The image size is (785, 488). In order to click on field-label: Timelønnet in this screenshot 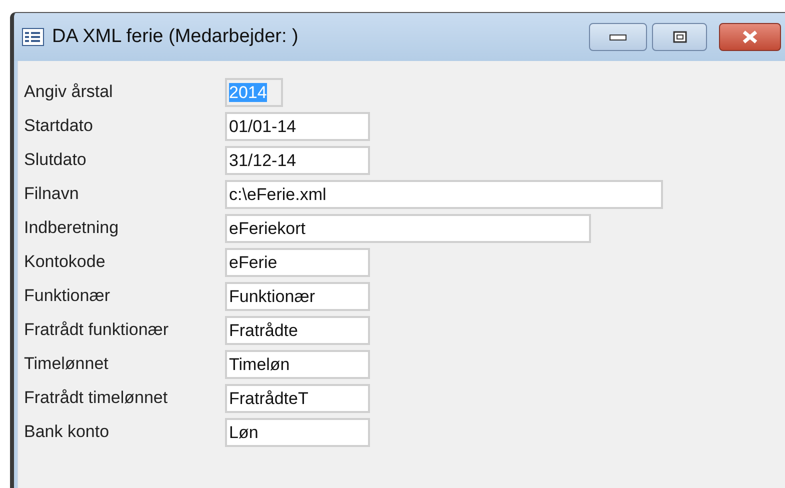, I will do `click(67, 364)`.